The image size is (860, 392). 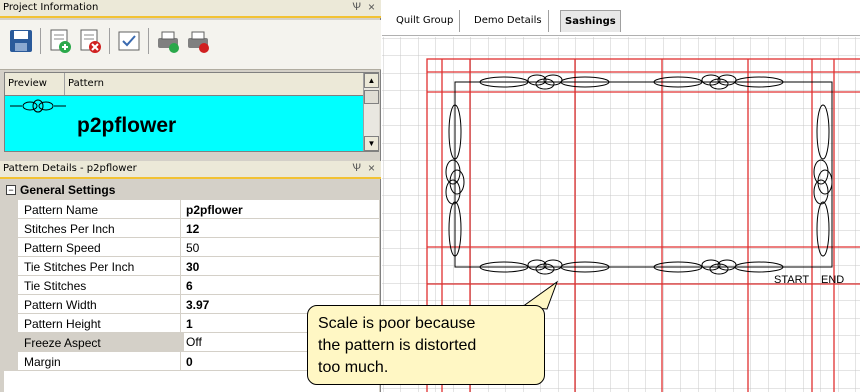 I want to click on column-pattern: Pattern, so click(x=213, y=84).